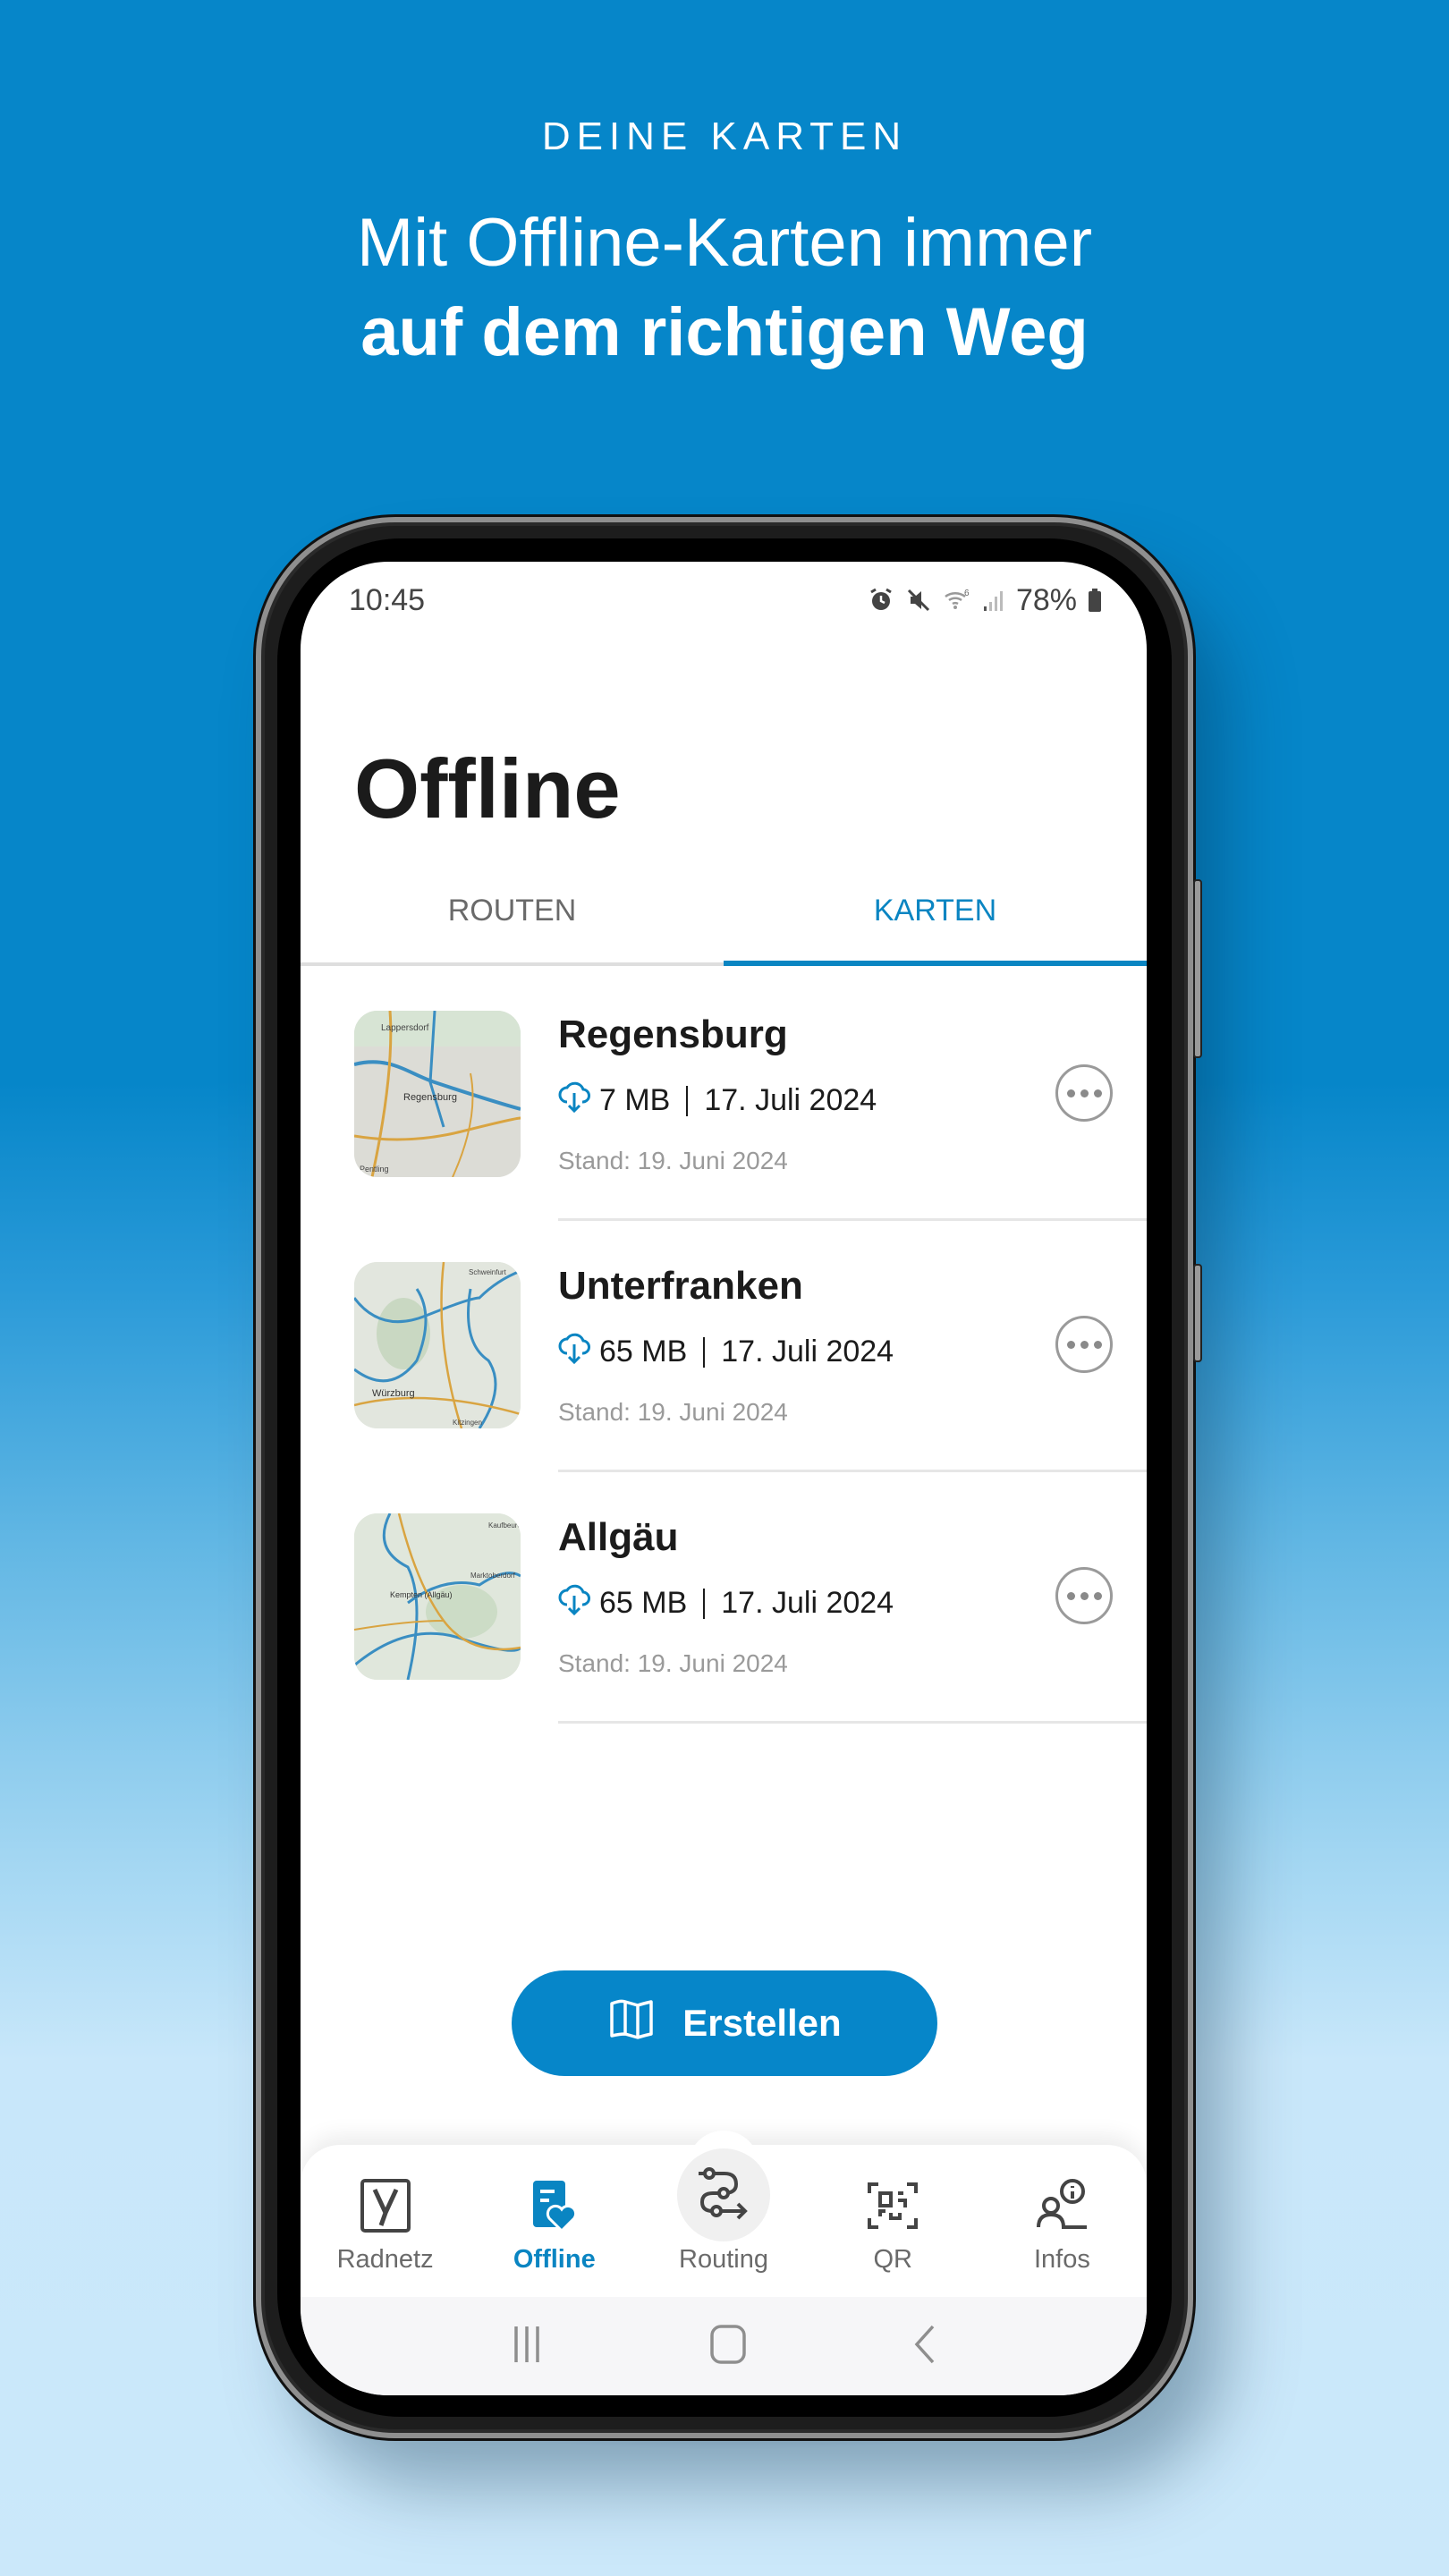 The width and height of the screenshot is (1449, 2576). I want to click on alarm-icon, so click(881, 600).